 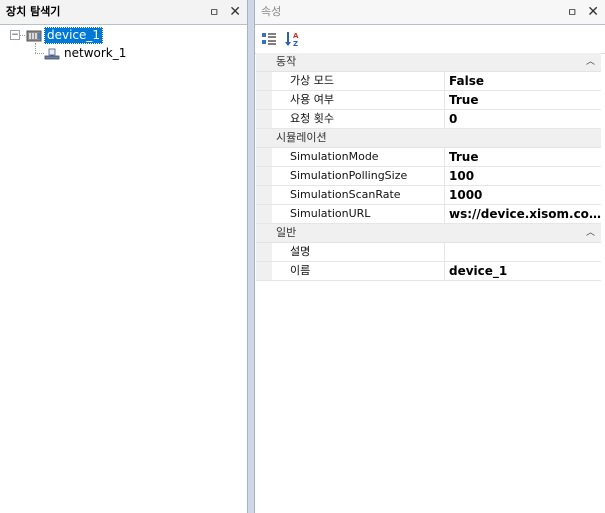 What do you see at coordinates (523, 252) in the screenshot?
I see `property-value` at bounding box center [523, 252].